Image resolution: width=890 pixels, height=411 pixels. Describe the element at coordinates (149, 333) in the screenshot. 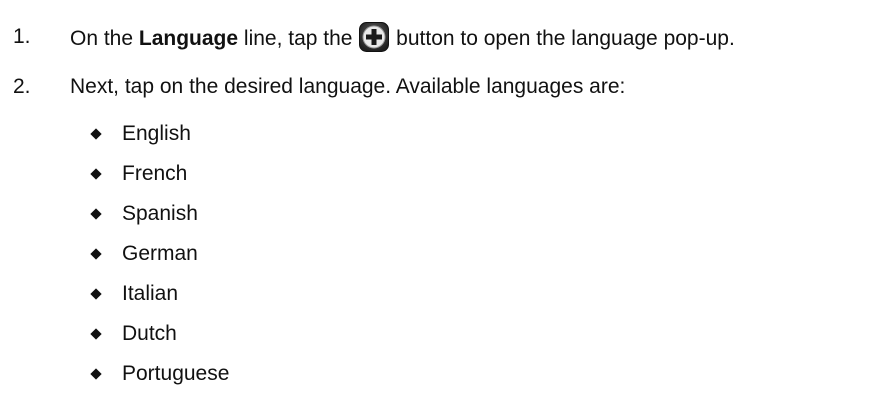

I see `language-name: Dutch` at that location.